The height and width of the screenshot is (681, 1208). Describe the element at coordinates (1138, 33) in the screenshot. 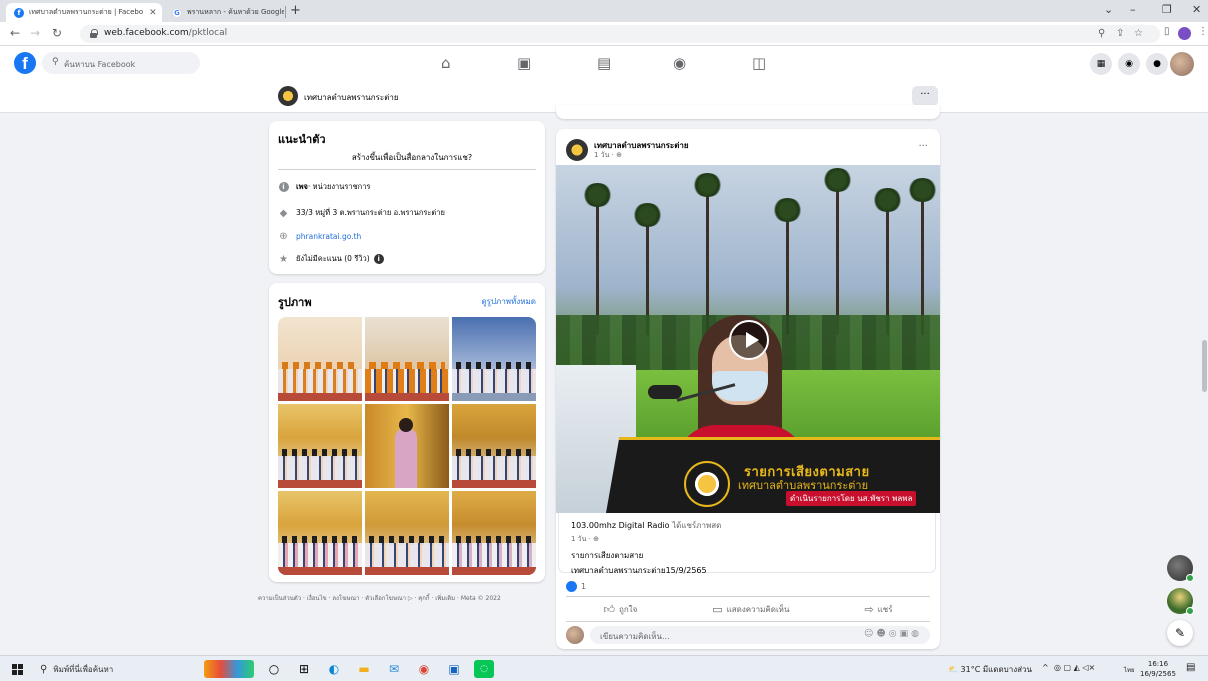

I see `bookmark-star-icon: ☆` at that location.